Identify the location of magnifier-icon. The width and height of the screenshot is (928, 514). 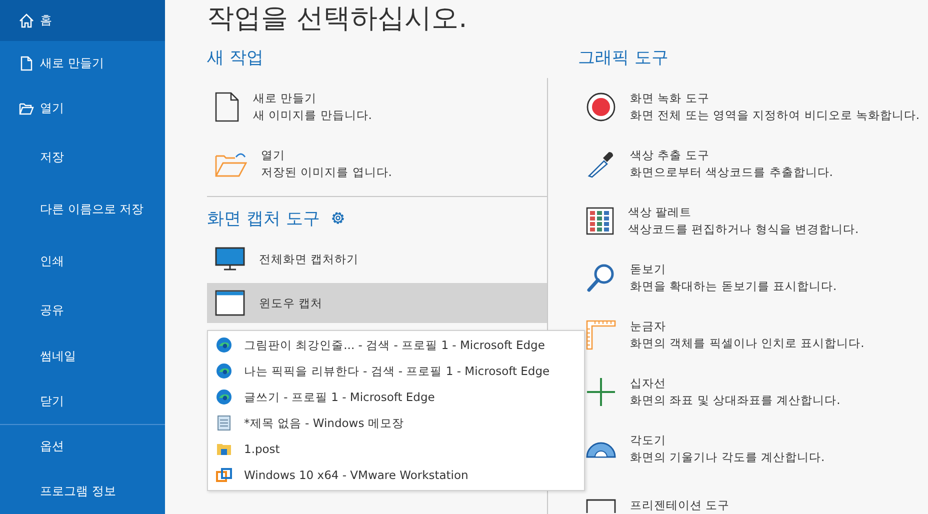
(601, 277).